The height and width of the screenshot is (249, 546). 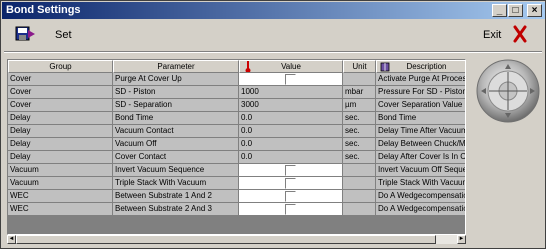 What do you see at coordinates (250, 104) in the screenshot?
I see `value-cell-text: 3000` at bounding box center [250, 104].